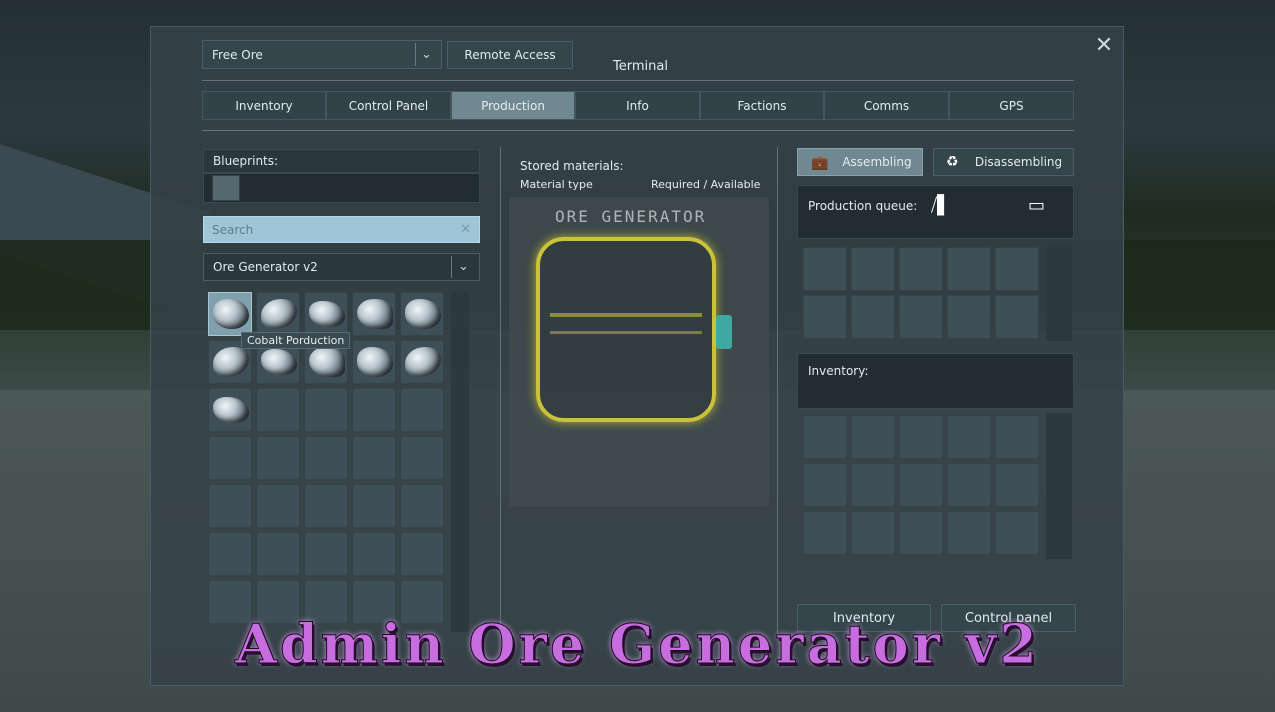 The height and width of the screenshot is (712, 1275). What do you see at coordinates (572, 166) in the screenshot?
I see `stored-materials-label: Stored materials:` at bounding box center [572, 166].